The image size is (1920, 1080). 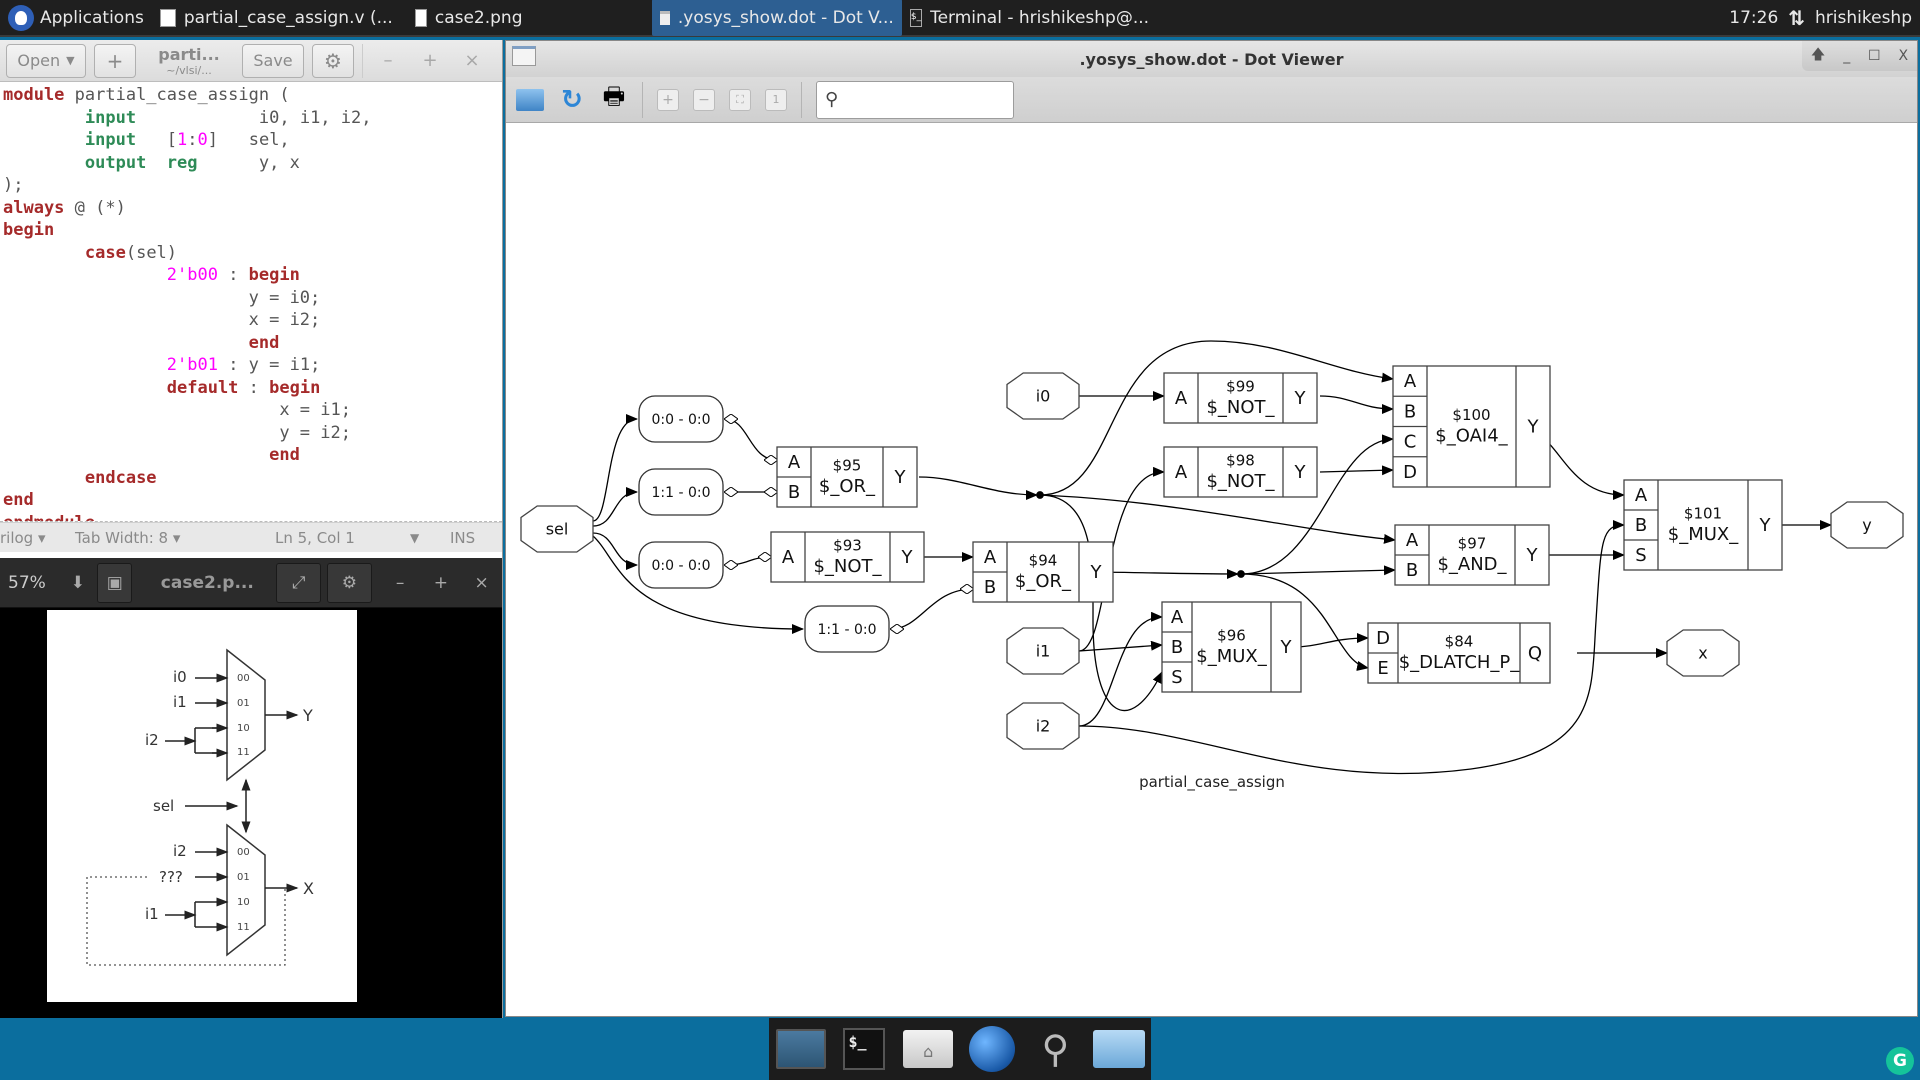 I want to click on fullscreen-icon: ⤢, so click(x=299, y=582).